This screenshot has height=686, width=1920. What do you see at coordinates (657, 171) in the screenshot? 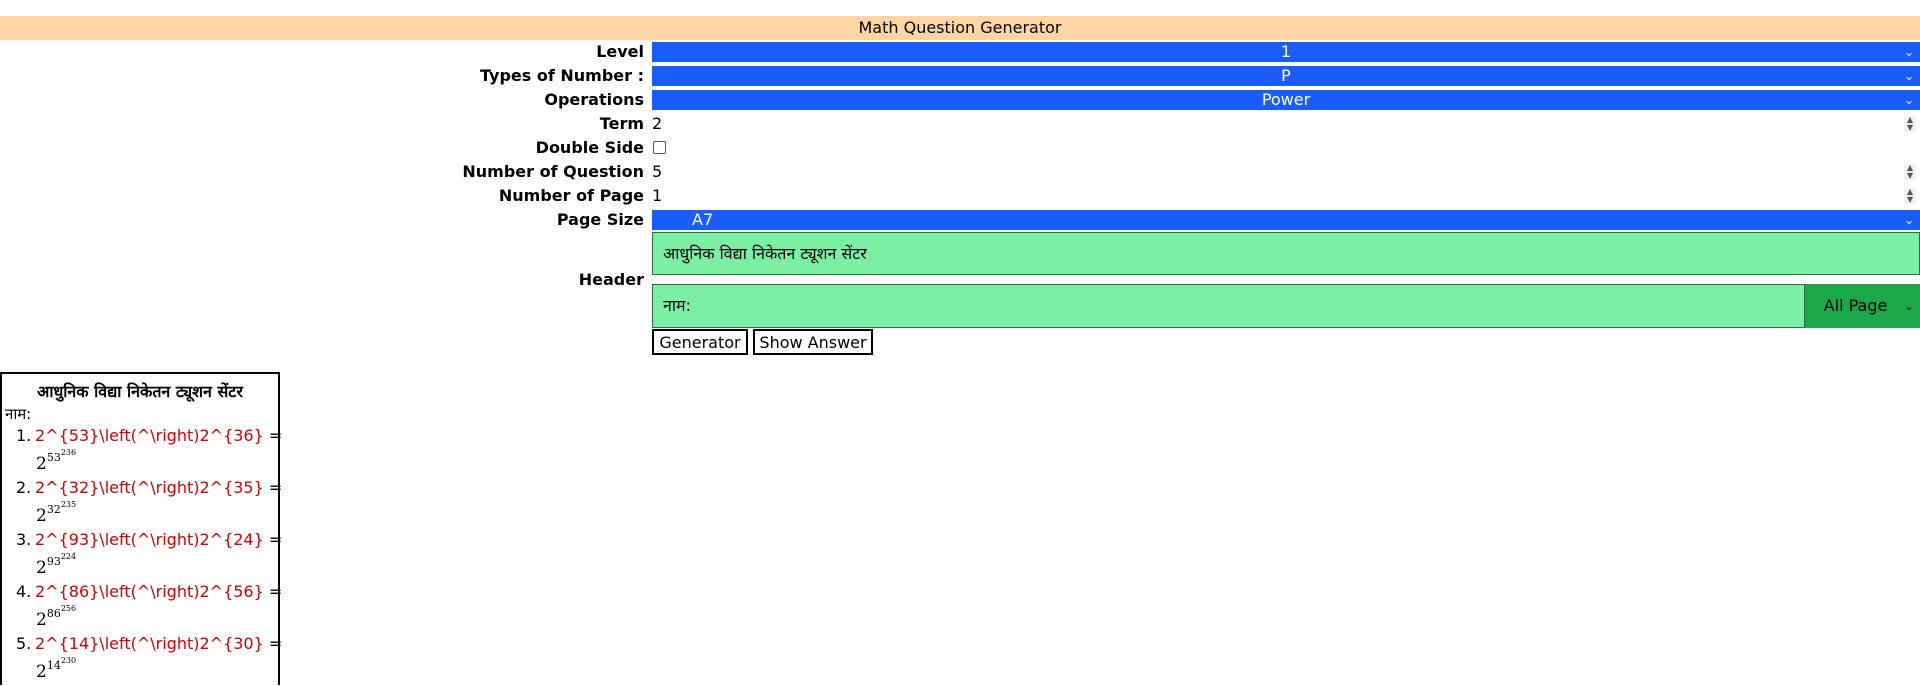
I see `number-of-question-value: 5` at bounding box center [657, 171].